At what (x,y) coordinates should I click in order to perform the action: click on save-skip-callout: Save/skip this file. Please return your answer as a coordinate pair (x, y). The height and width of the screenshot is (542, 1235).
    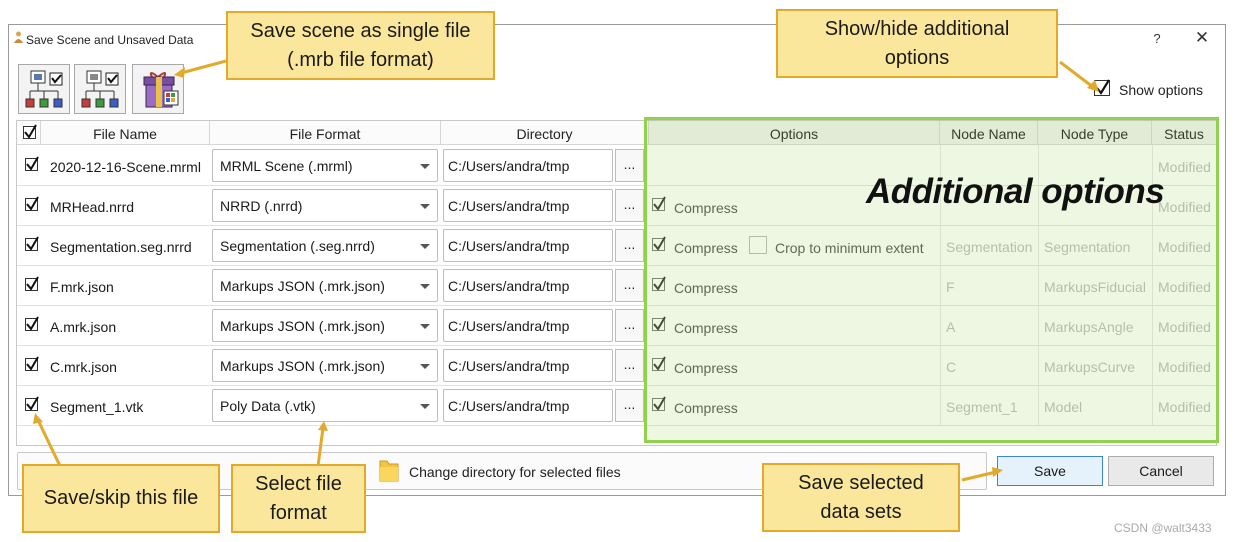
    Looking at the image, I should click on (121, 498).